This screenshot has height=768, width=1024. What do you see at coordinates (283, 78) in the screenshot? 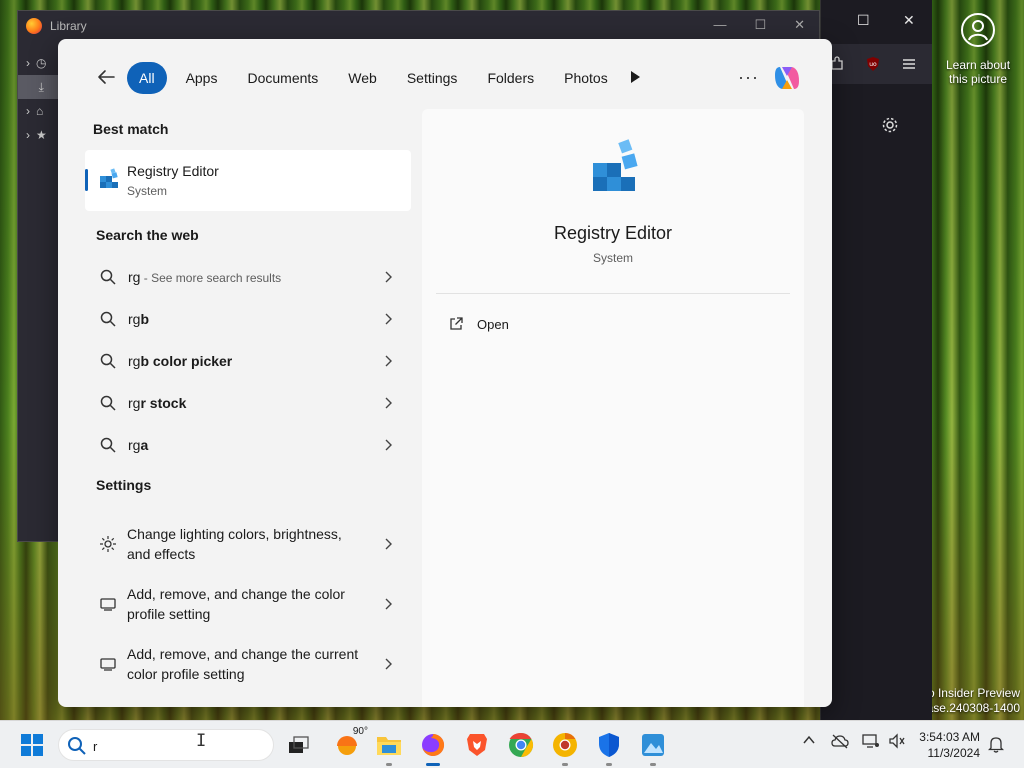
I see `filter-documents: Documents` at bounding box center [283, 78].